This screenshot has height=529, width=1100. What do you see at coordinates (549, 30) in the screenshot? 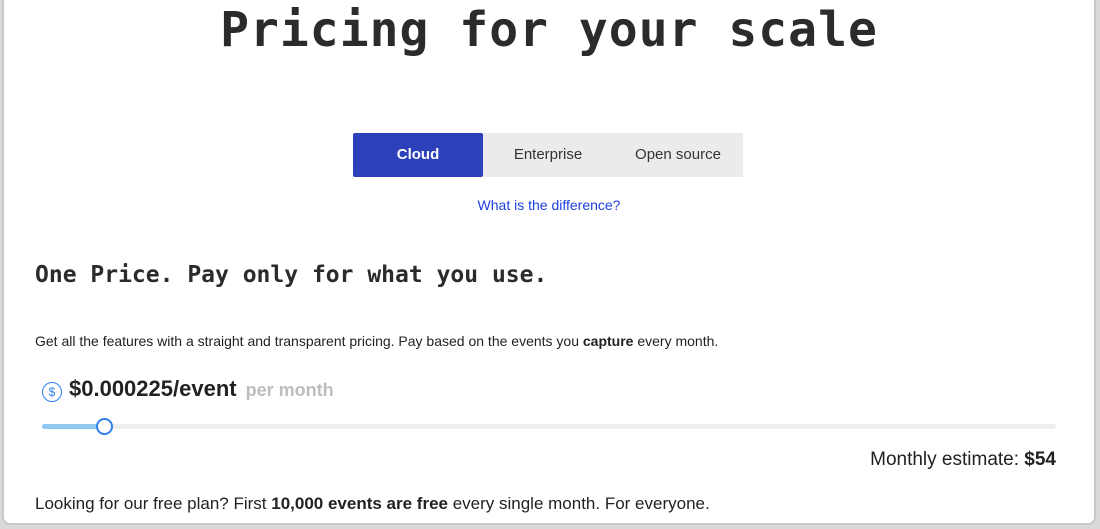
I see `page-title: Pricing for your scale` at bounding box center [549, 30].